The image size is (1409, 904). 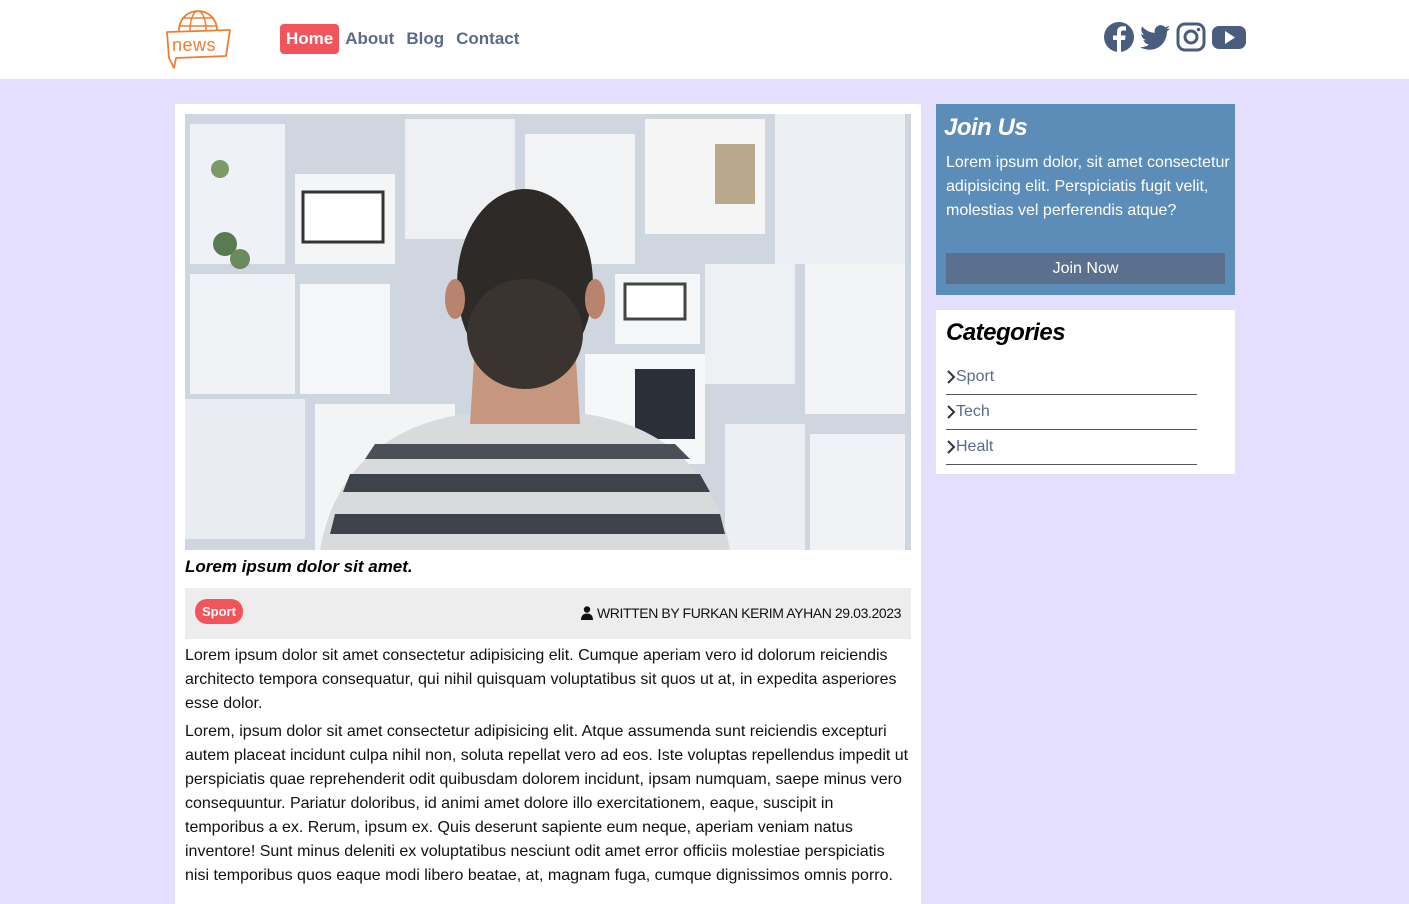 I want to click on byline-text: WRITTEN BY FURKAN KERIM AYHAN 29.03.2023, so click(x=748, y=613).